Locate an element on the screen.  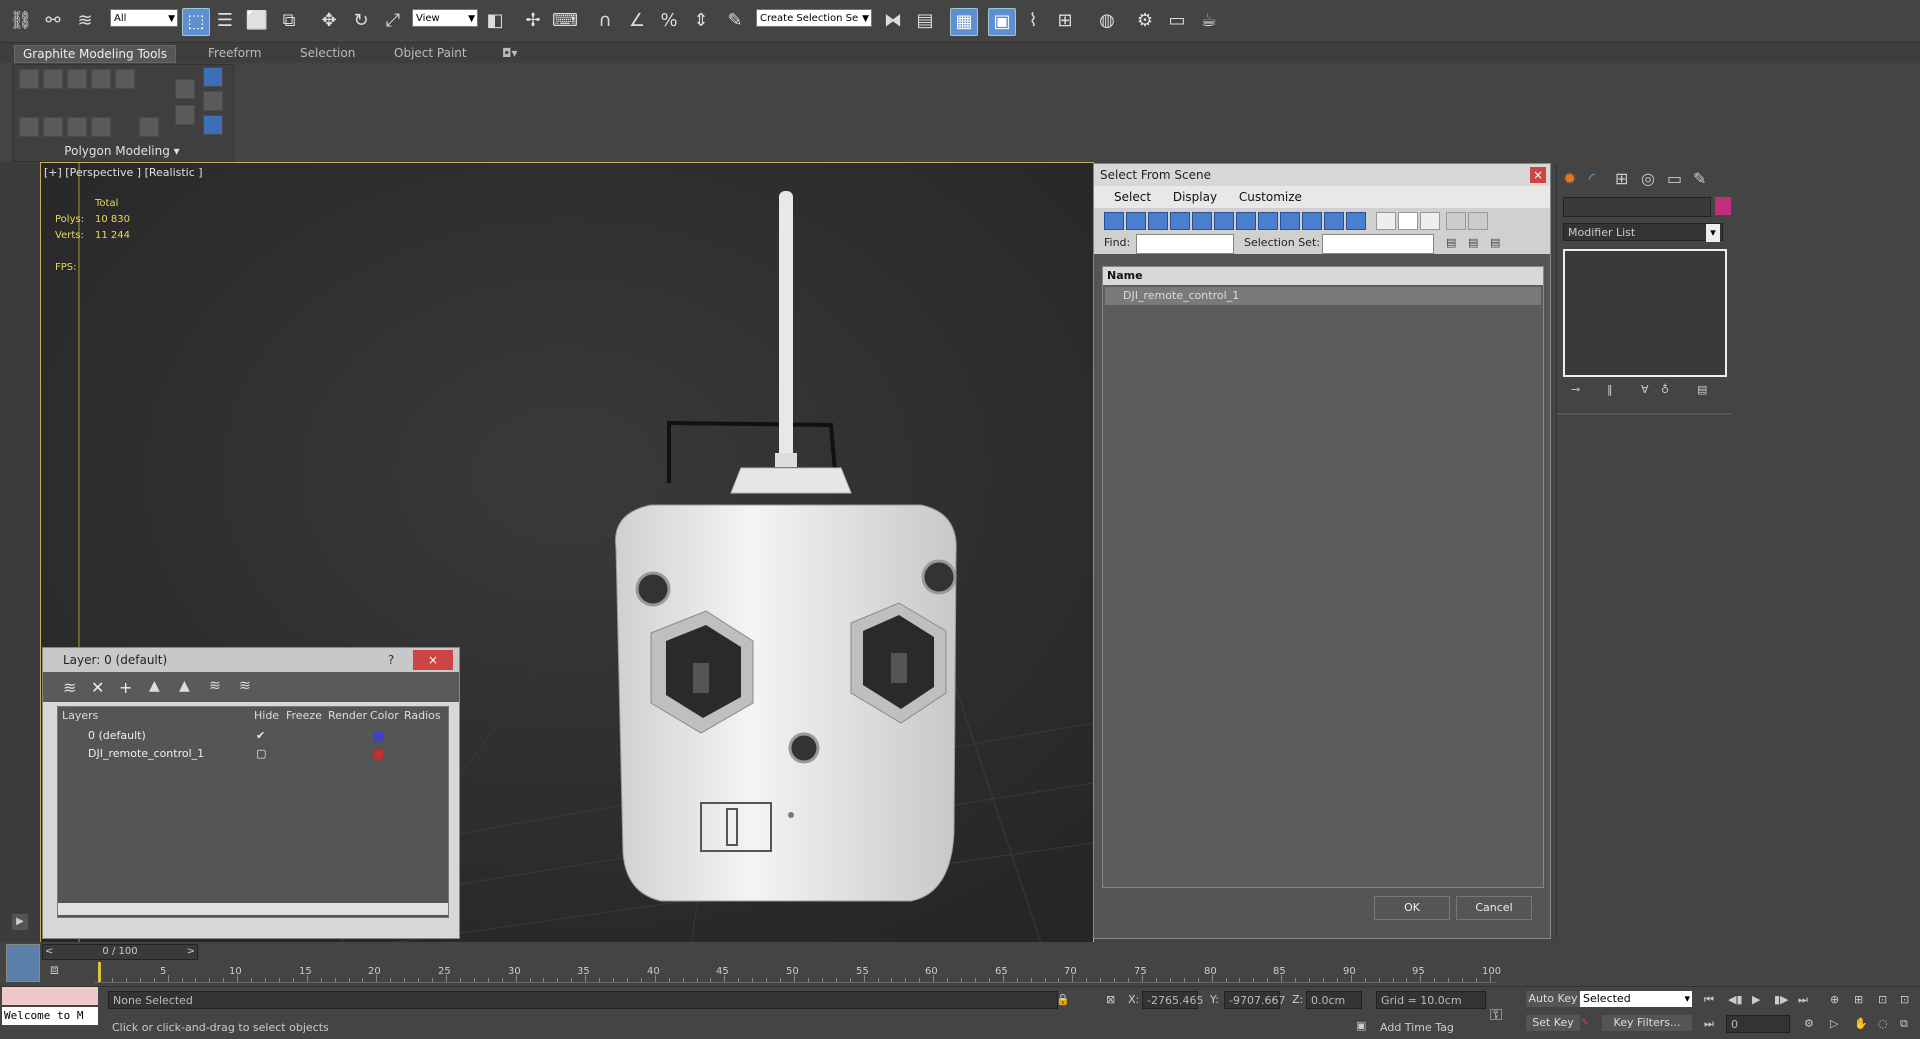
selection-filter-dropdown: All ▼ is located at coordinates (144, 18).